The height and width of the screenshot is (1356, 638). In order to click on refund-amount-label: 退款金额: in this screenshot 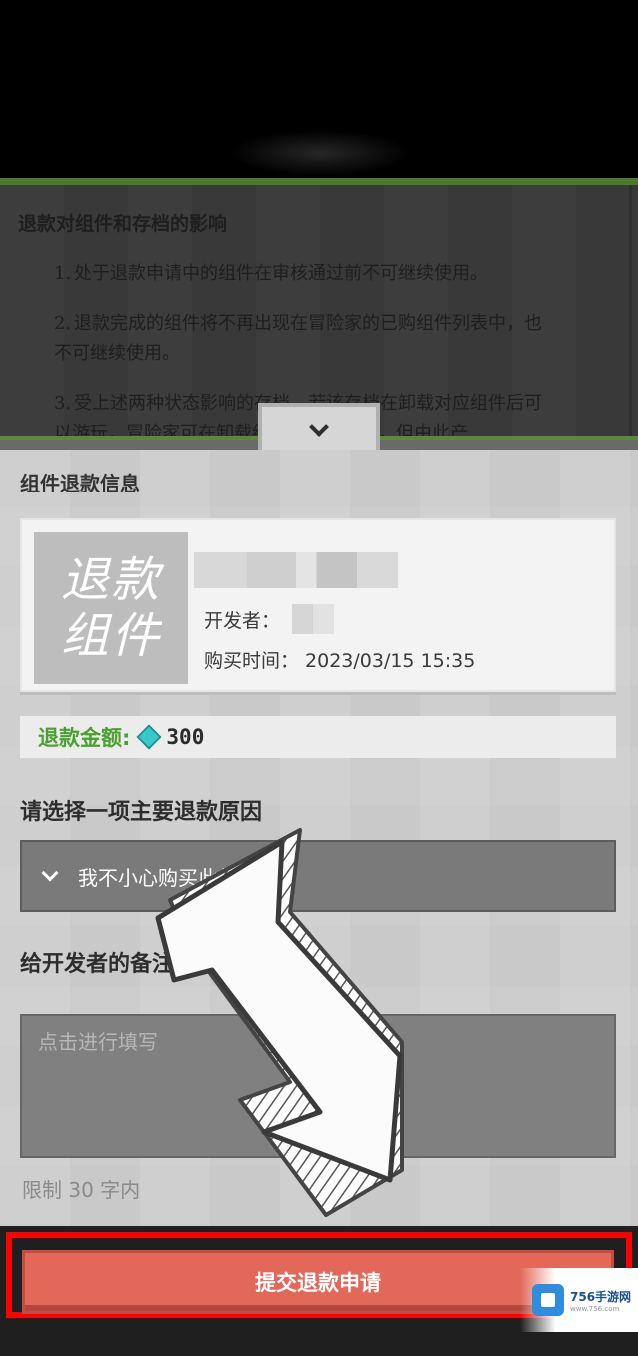, I will do `click(84, 738)`.